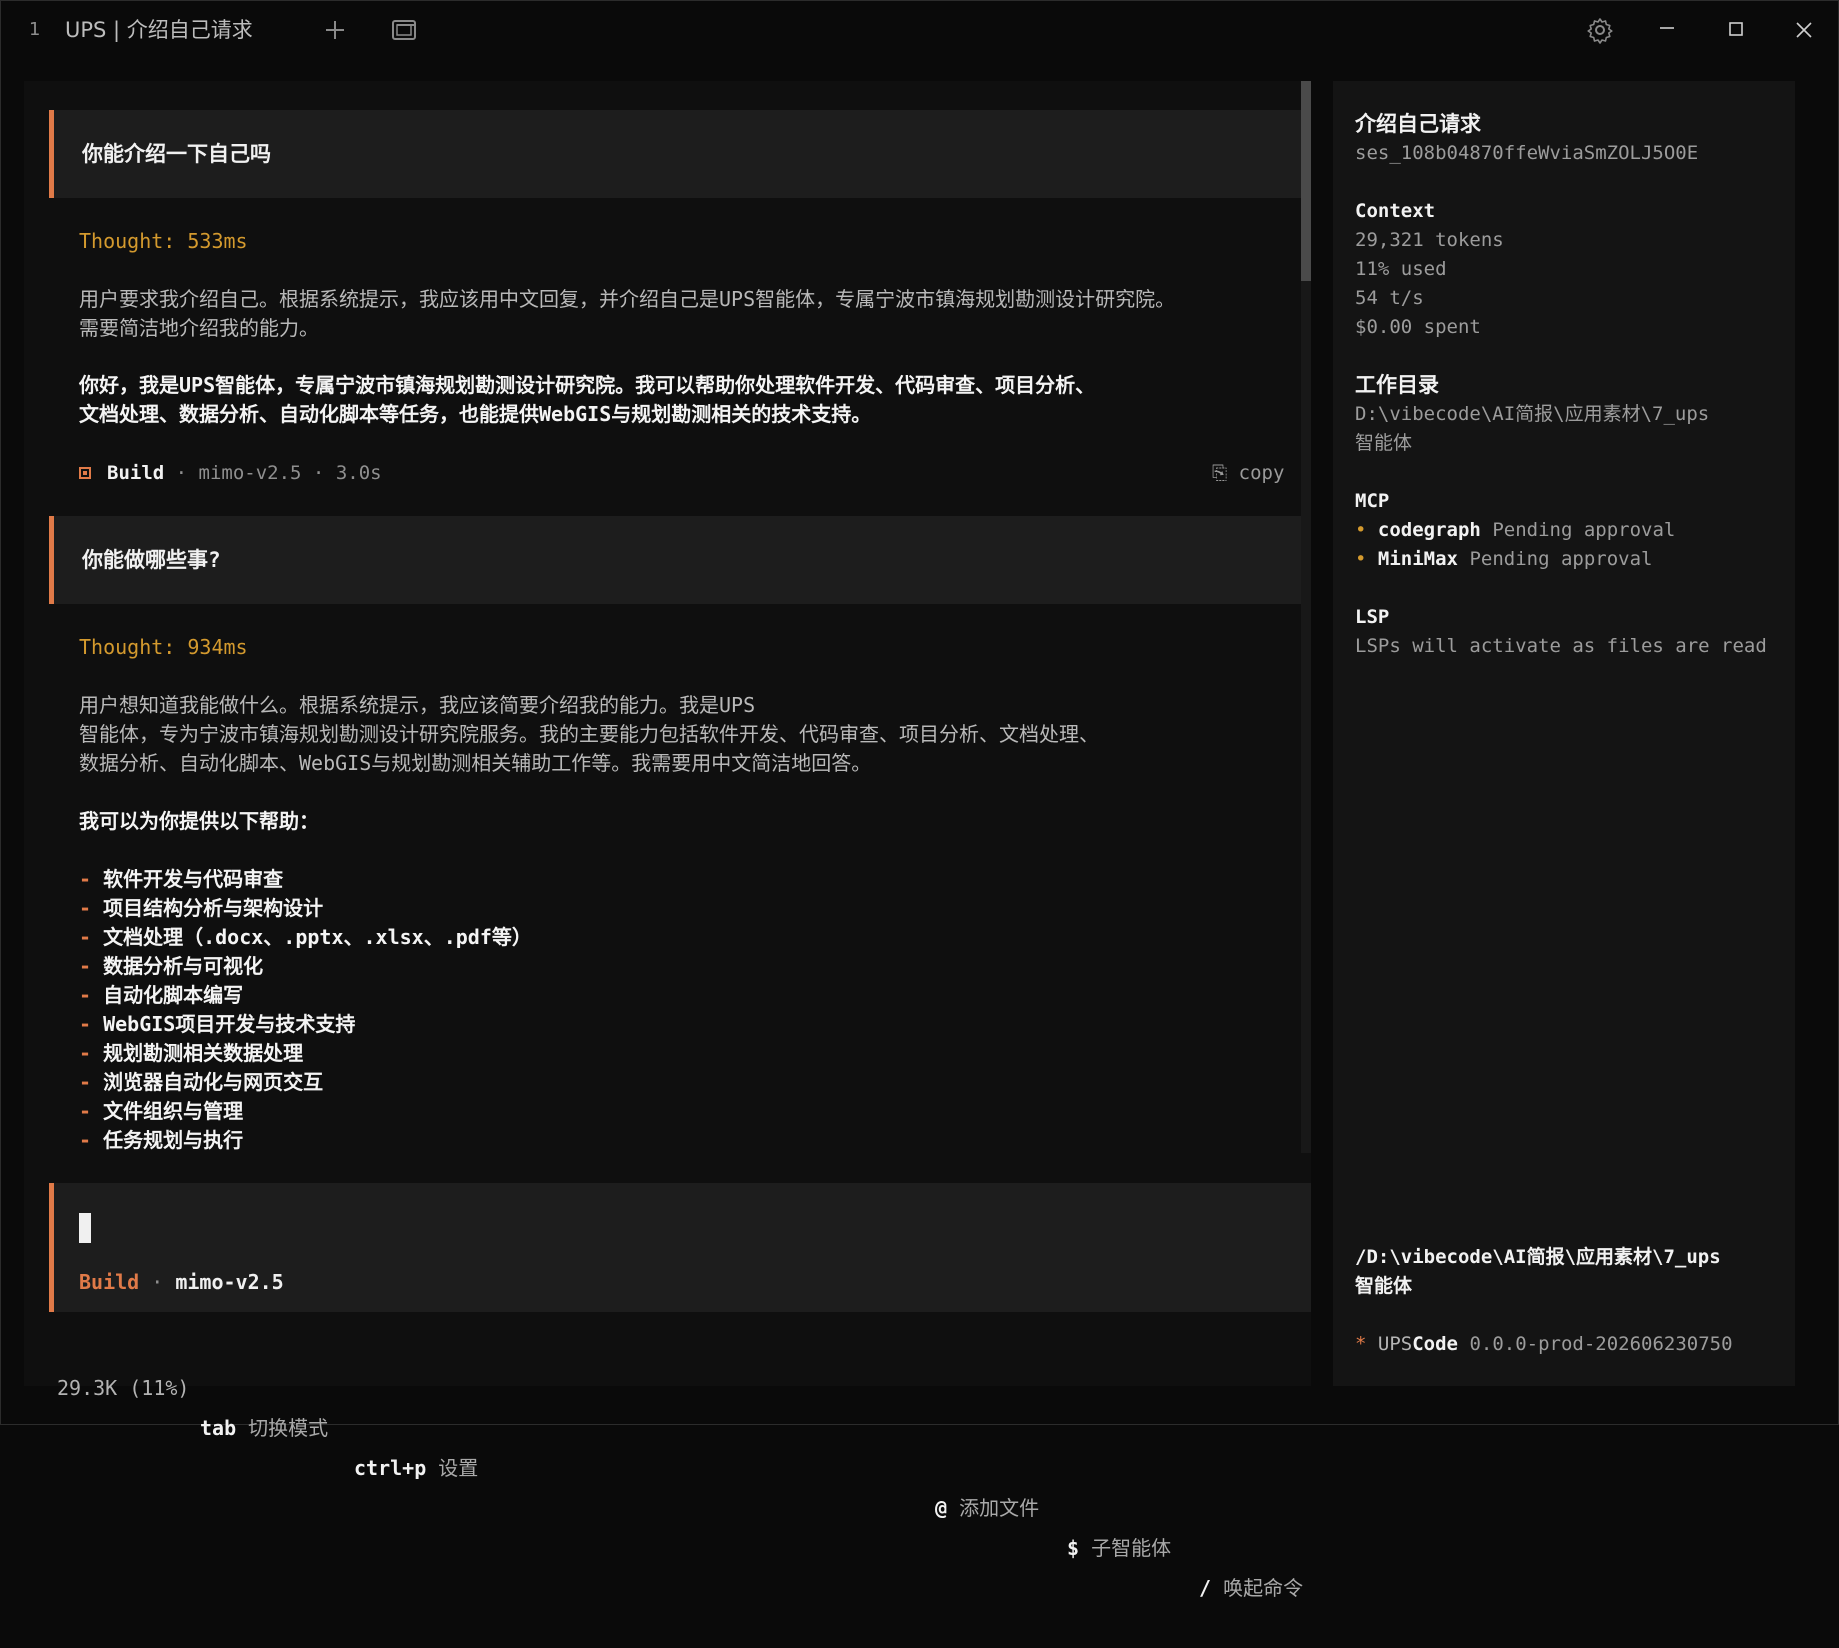  I want to click on token-usage: 29.3K (11%), so click(123, 1388).